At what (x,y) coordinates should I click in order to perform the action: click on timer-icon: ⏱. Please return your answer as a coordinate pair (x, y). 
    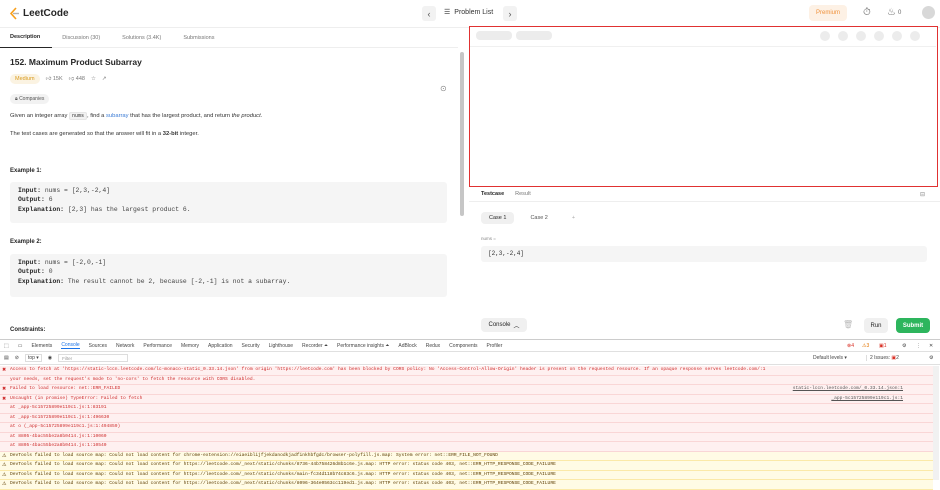
    Looking at the image, I should click on (867, 12).